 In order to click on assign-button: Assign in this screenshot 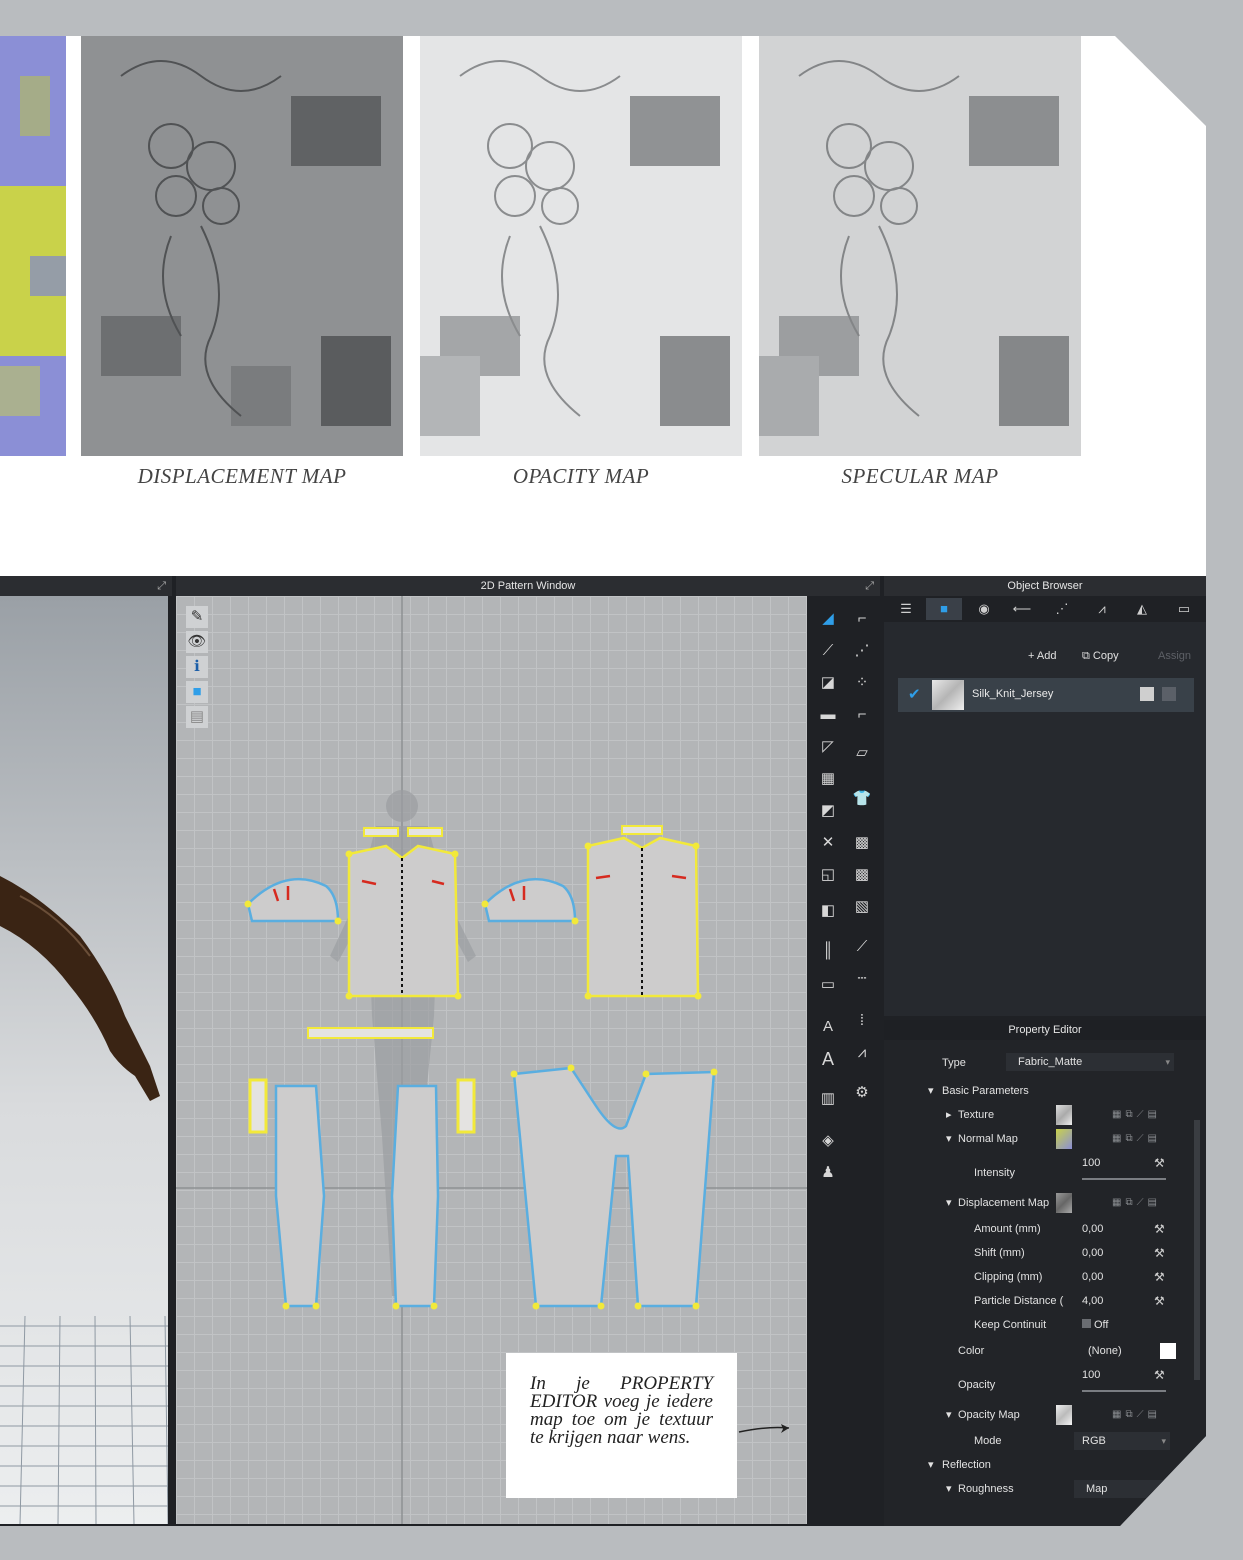, I will do `click(1174, 656)`.